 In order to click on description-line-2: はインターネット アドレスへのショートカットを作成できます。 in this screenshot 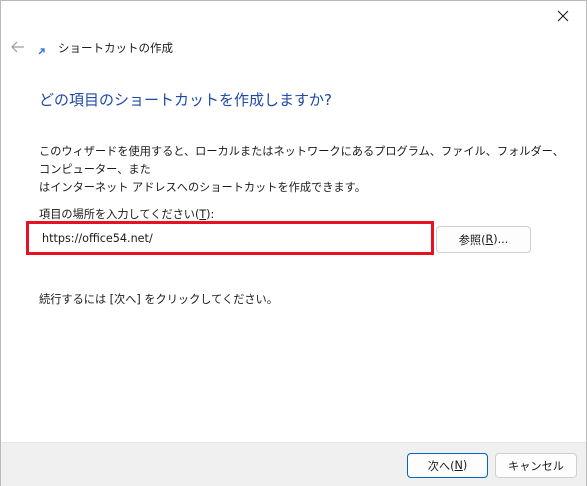, I will do `click(202, 187)`.